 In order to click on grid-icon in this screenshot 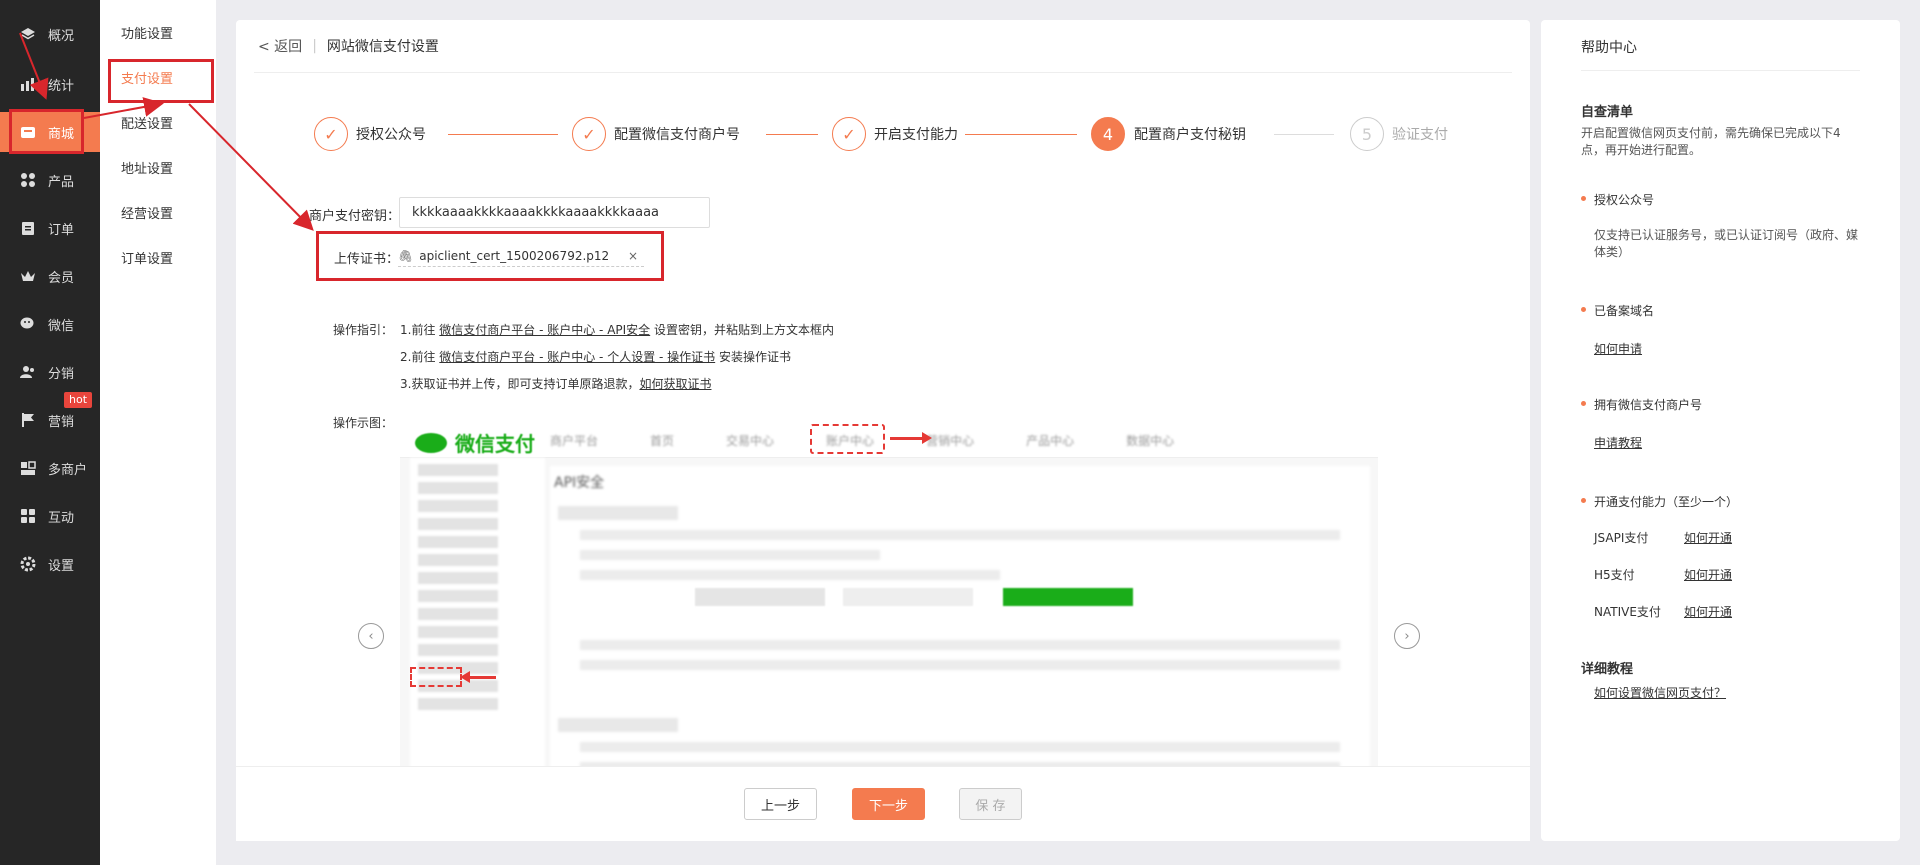, I will do `click(28, 180)`.